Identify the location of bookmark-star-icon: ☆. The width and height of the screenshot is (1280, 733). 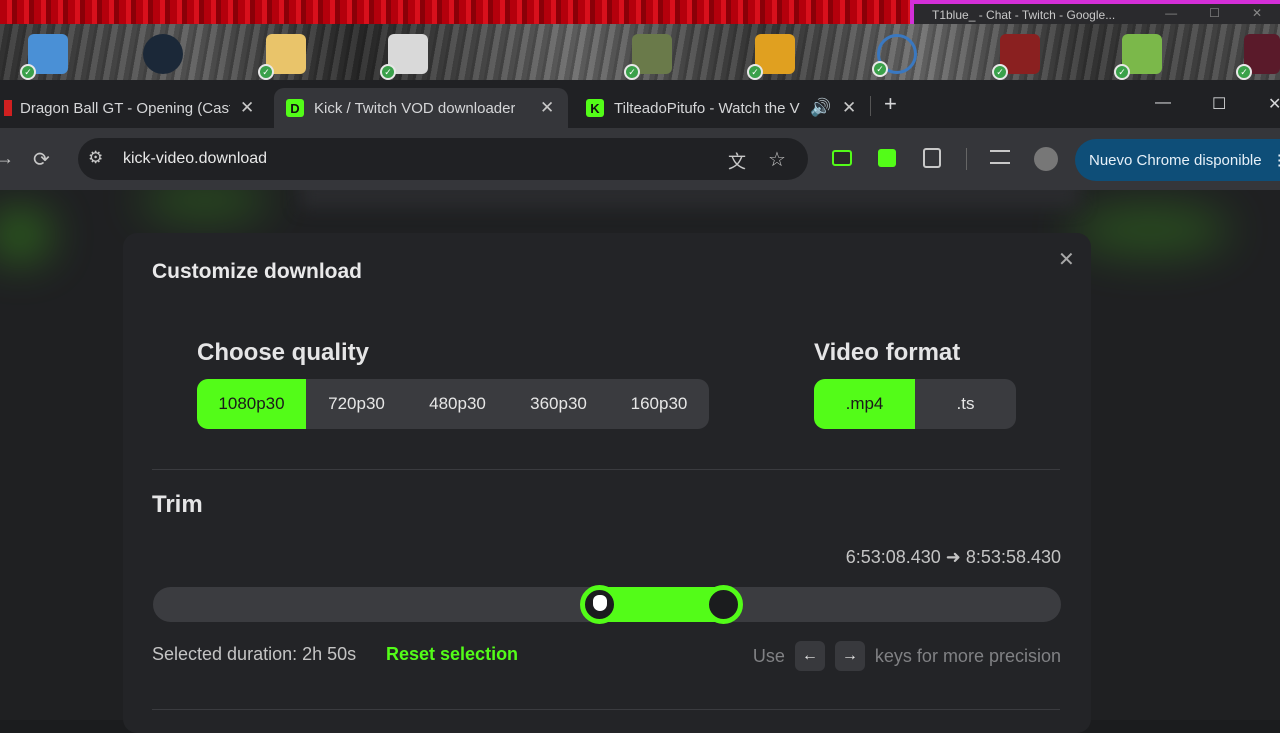
(777, 159).